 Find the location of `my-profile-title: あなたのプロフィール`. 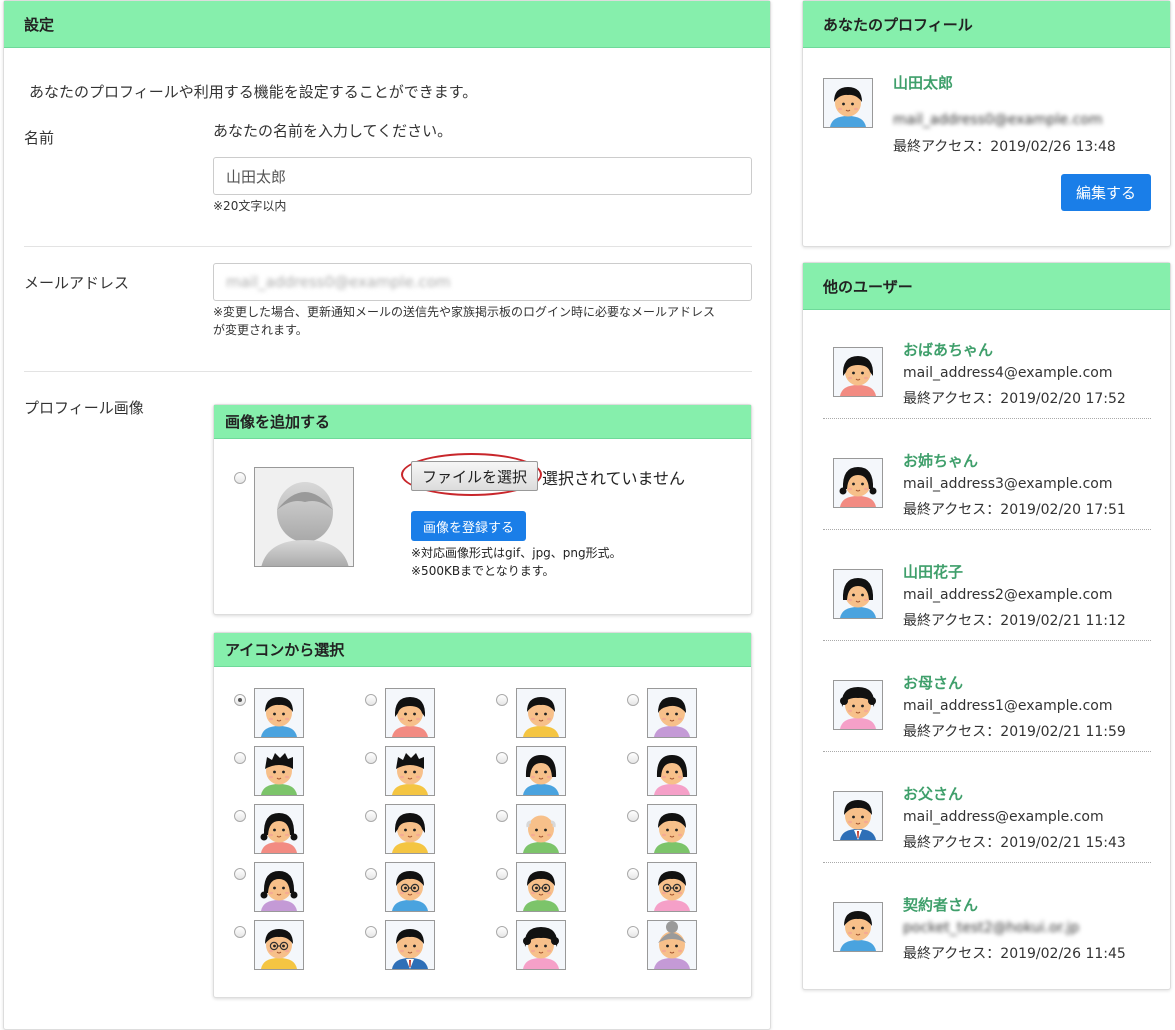

my-profile-title: あなたのプロフィール is located at coordinates (986, 24).